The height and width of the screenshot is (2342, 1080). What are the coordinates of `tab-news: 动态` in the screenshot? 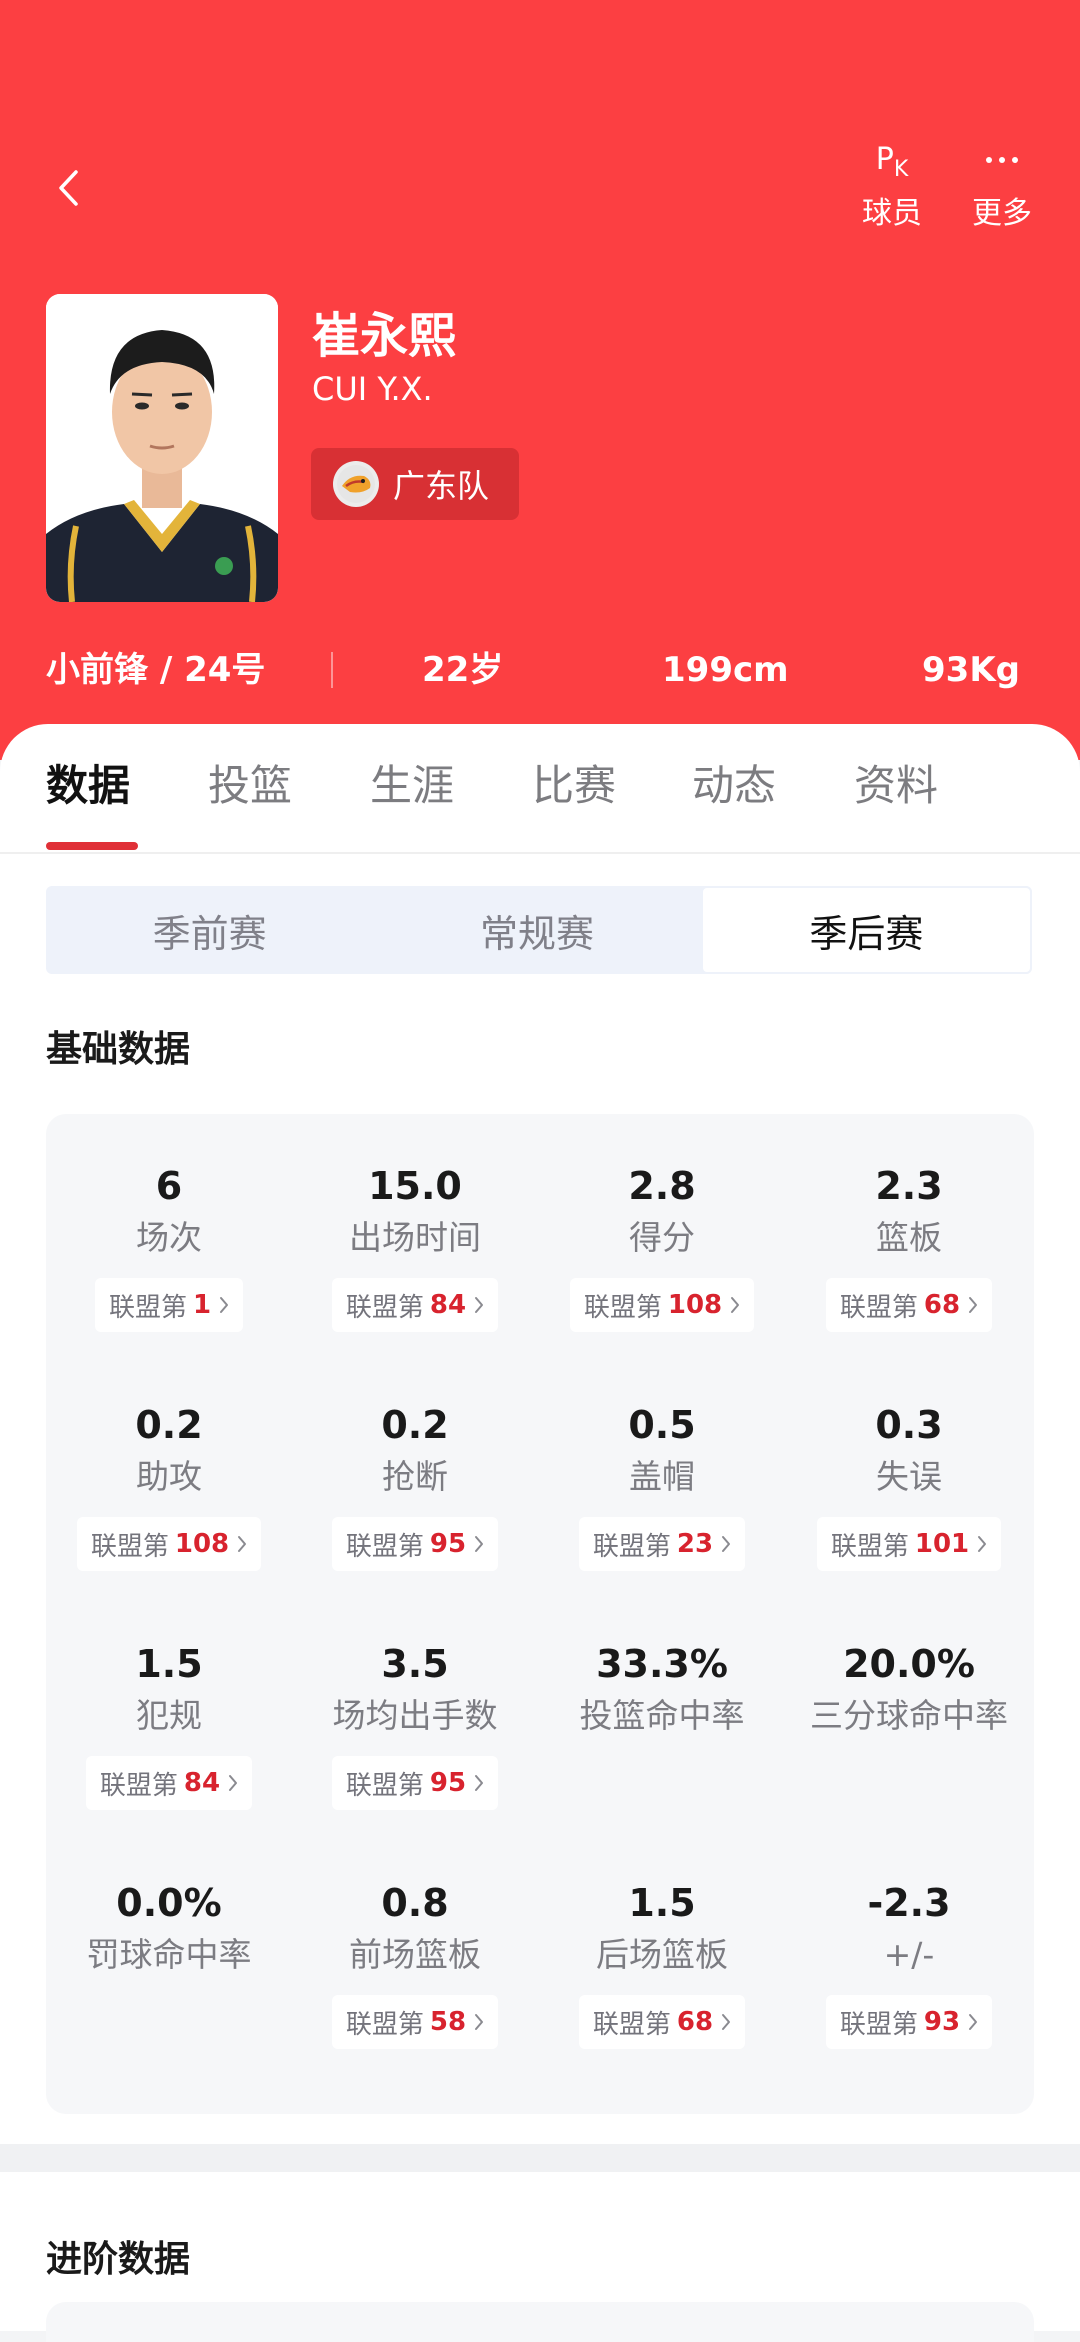 It's located at (734, 782).